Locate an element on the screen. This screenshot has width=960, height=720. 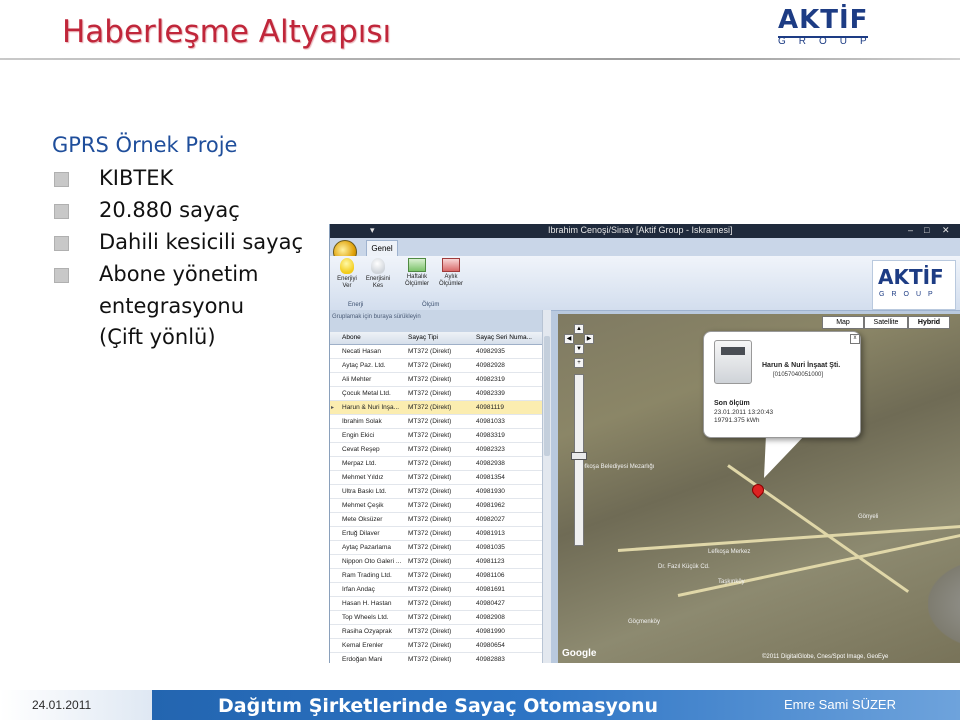
pan-right-icon: ▶ is located at coordinates (589, 339).